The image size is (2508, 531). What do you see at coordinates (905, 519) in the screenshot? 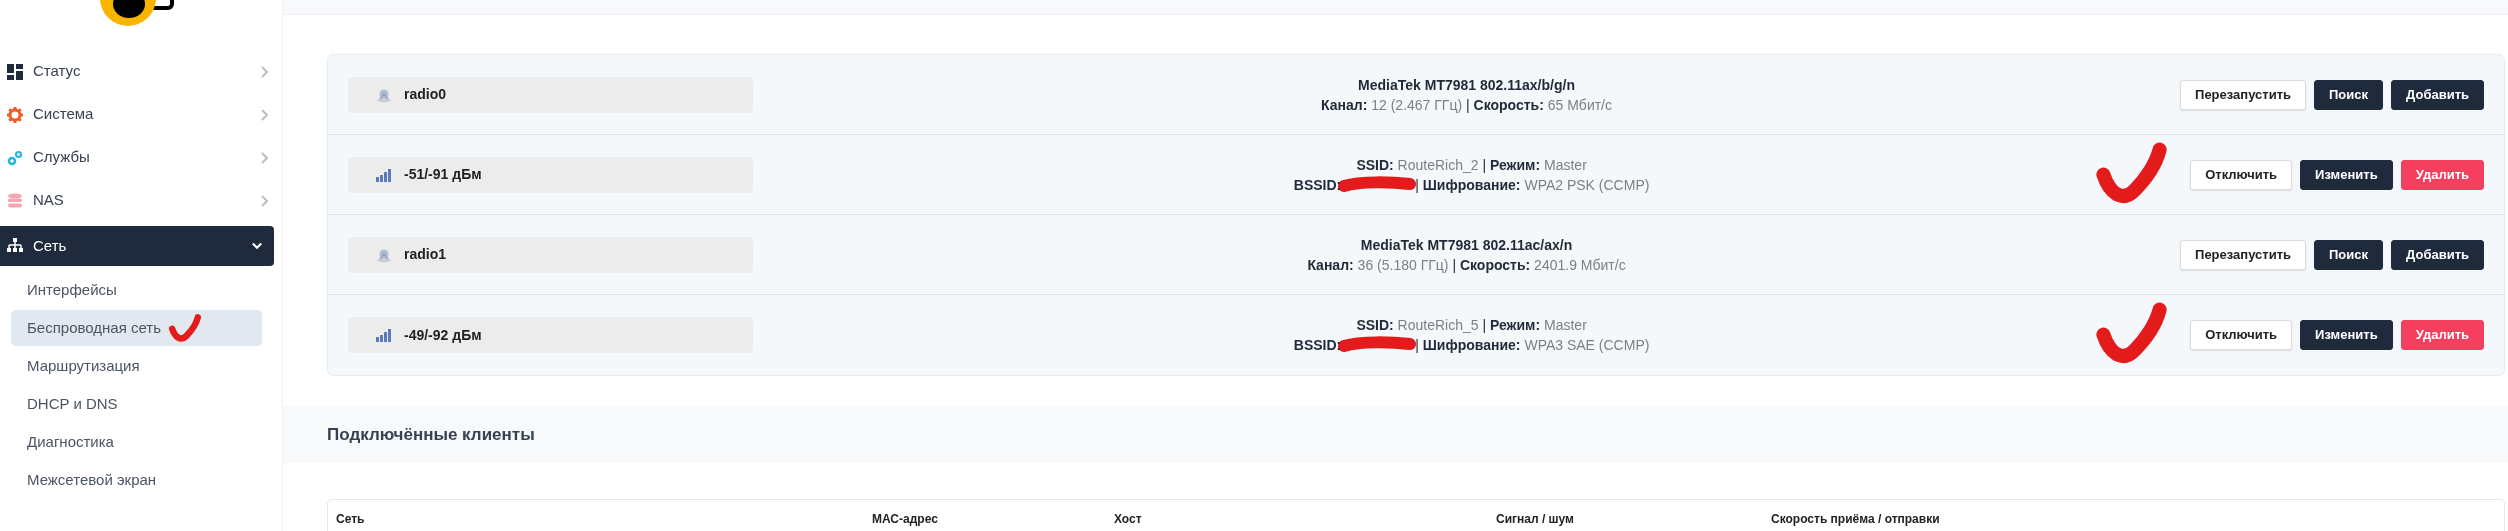
I see `column-header: МАС-адрес` at bounding box center [905, 519].